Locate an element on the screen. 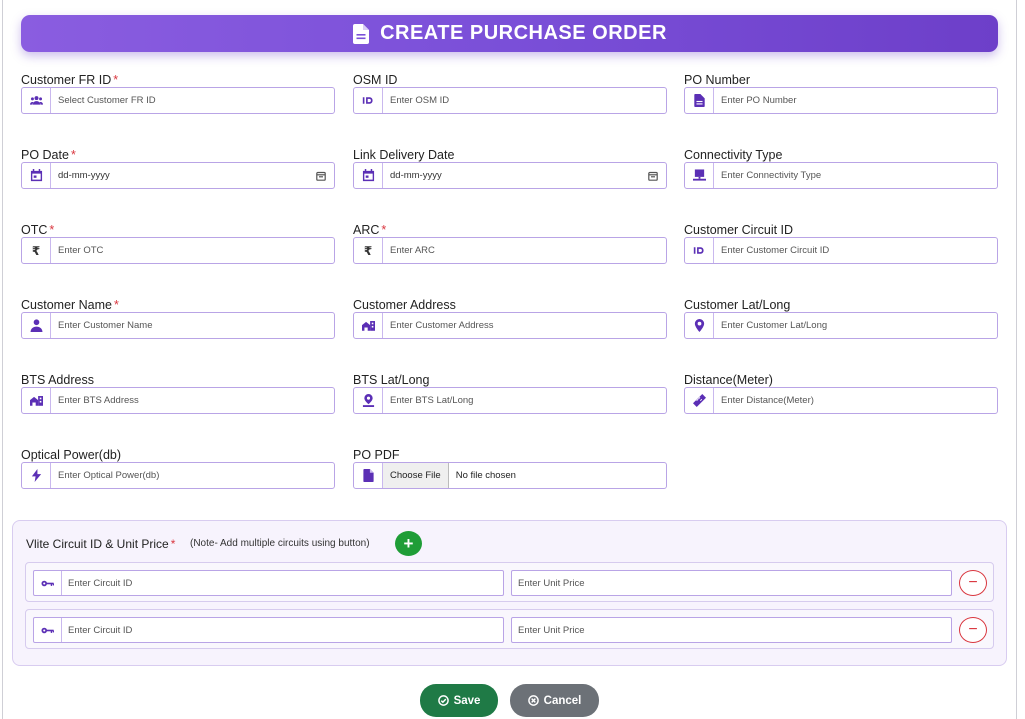 The height and width of the screenshot is (719, 1025). bts-address-group: BTS Address is located at coordinates (178, 393).